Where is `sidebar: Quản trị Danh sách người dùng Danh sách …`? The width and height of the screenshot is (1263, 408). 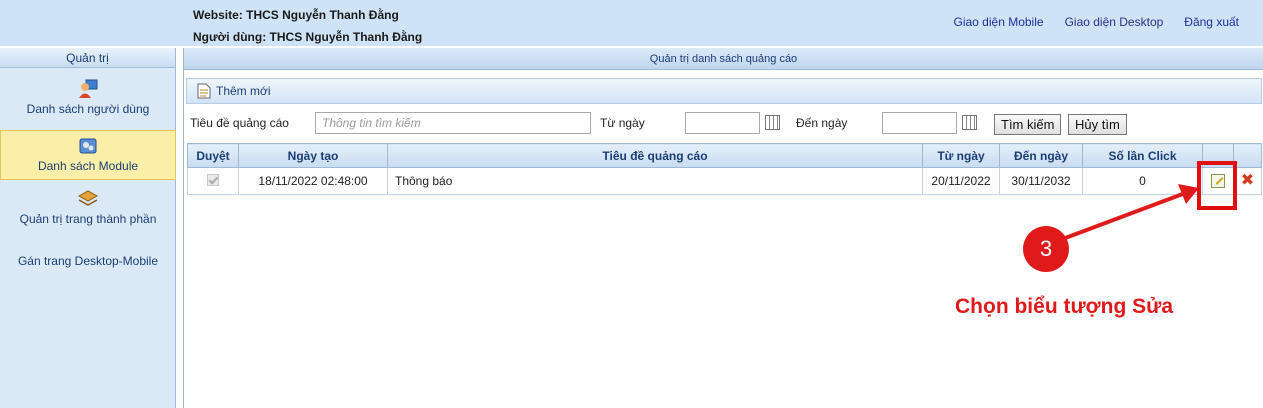
sidebar: Quản trị Danh sách người dùng Danh sách … is located at coordinates (88, 228).